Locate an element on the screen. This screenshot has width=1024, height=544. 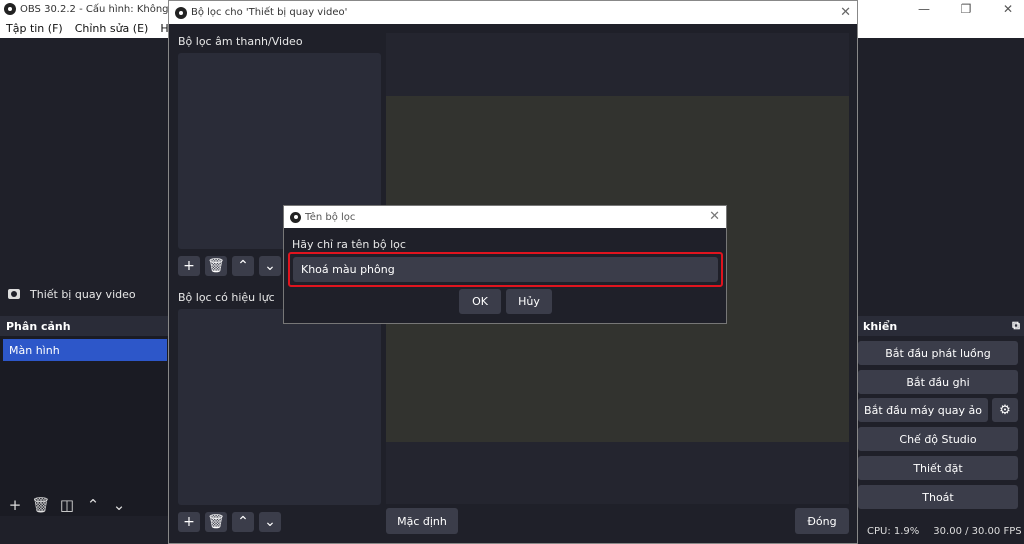
status-bar: CPU: 1.9% 30.00 / 30.00 FPS is located at coordinates (940, 531).